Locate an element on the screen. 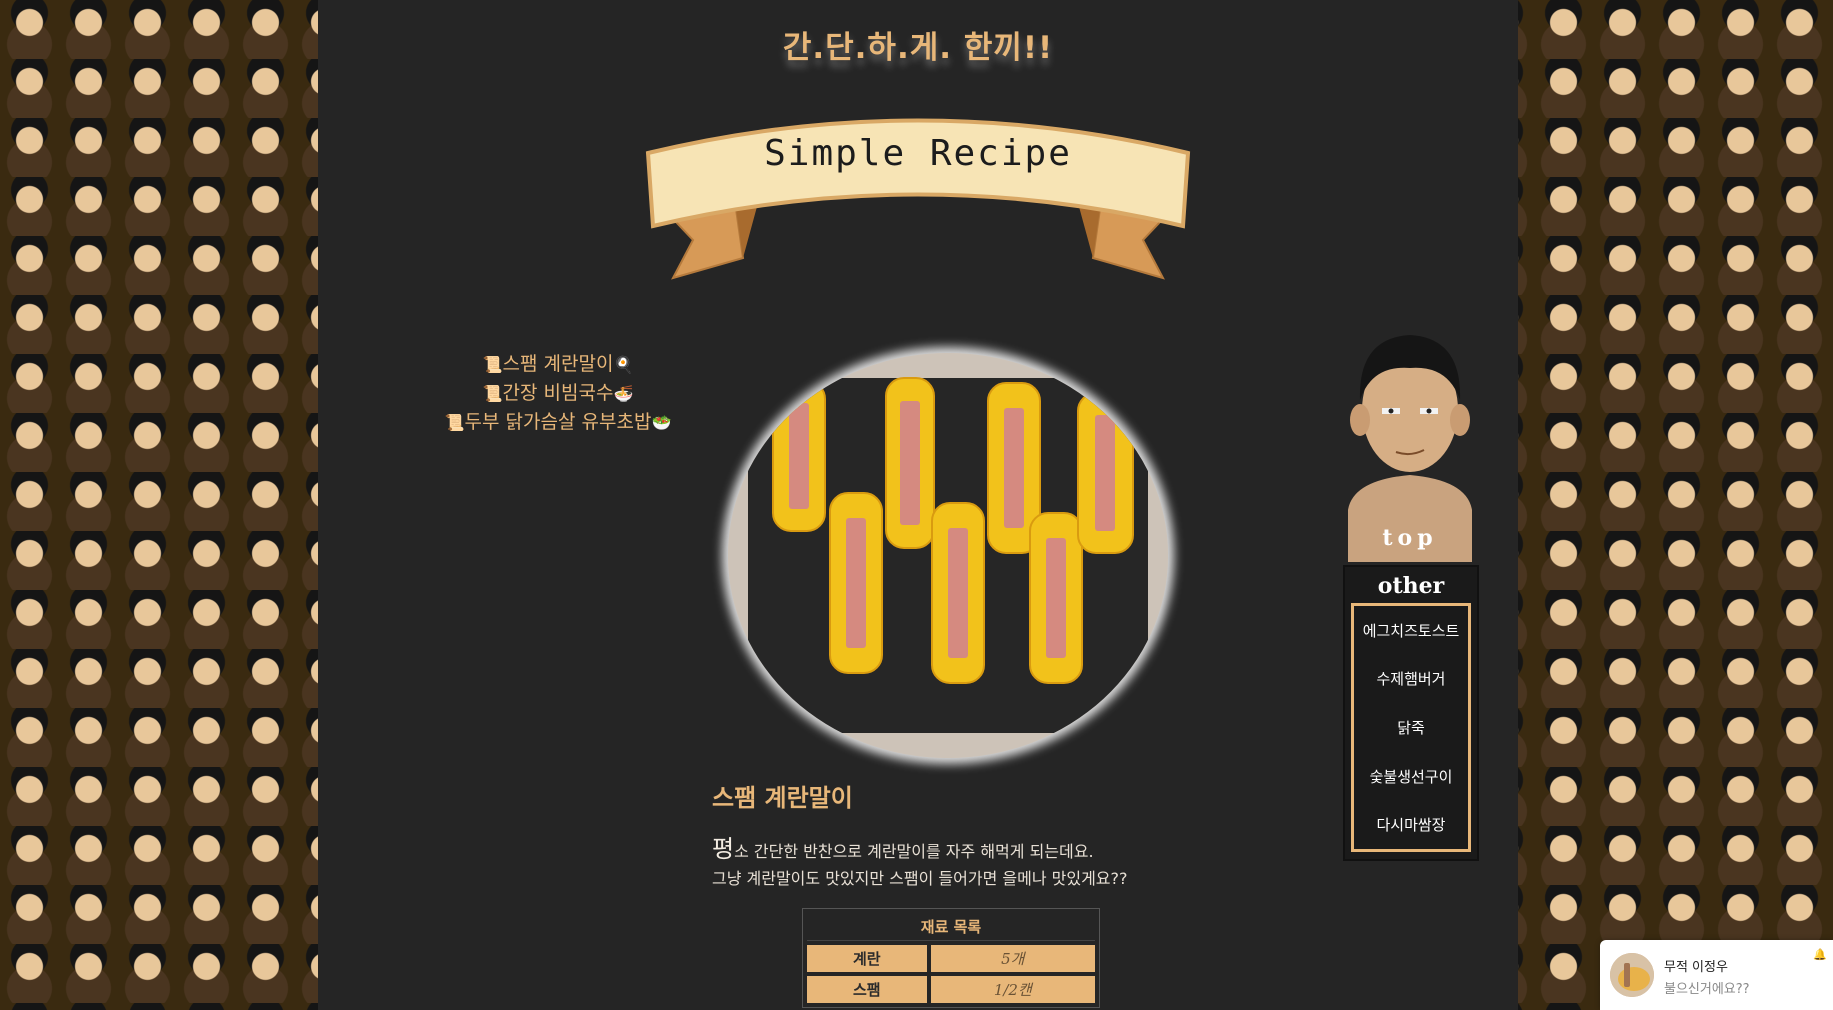 This screenshot has width=1833, height=1010. chat-sender-name: 무적 이정우 is located at coordinates (1696, 967).